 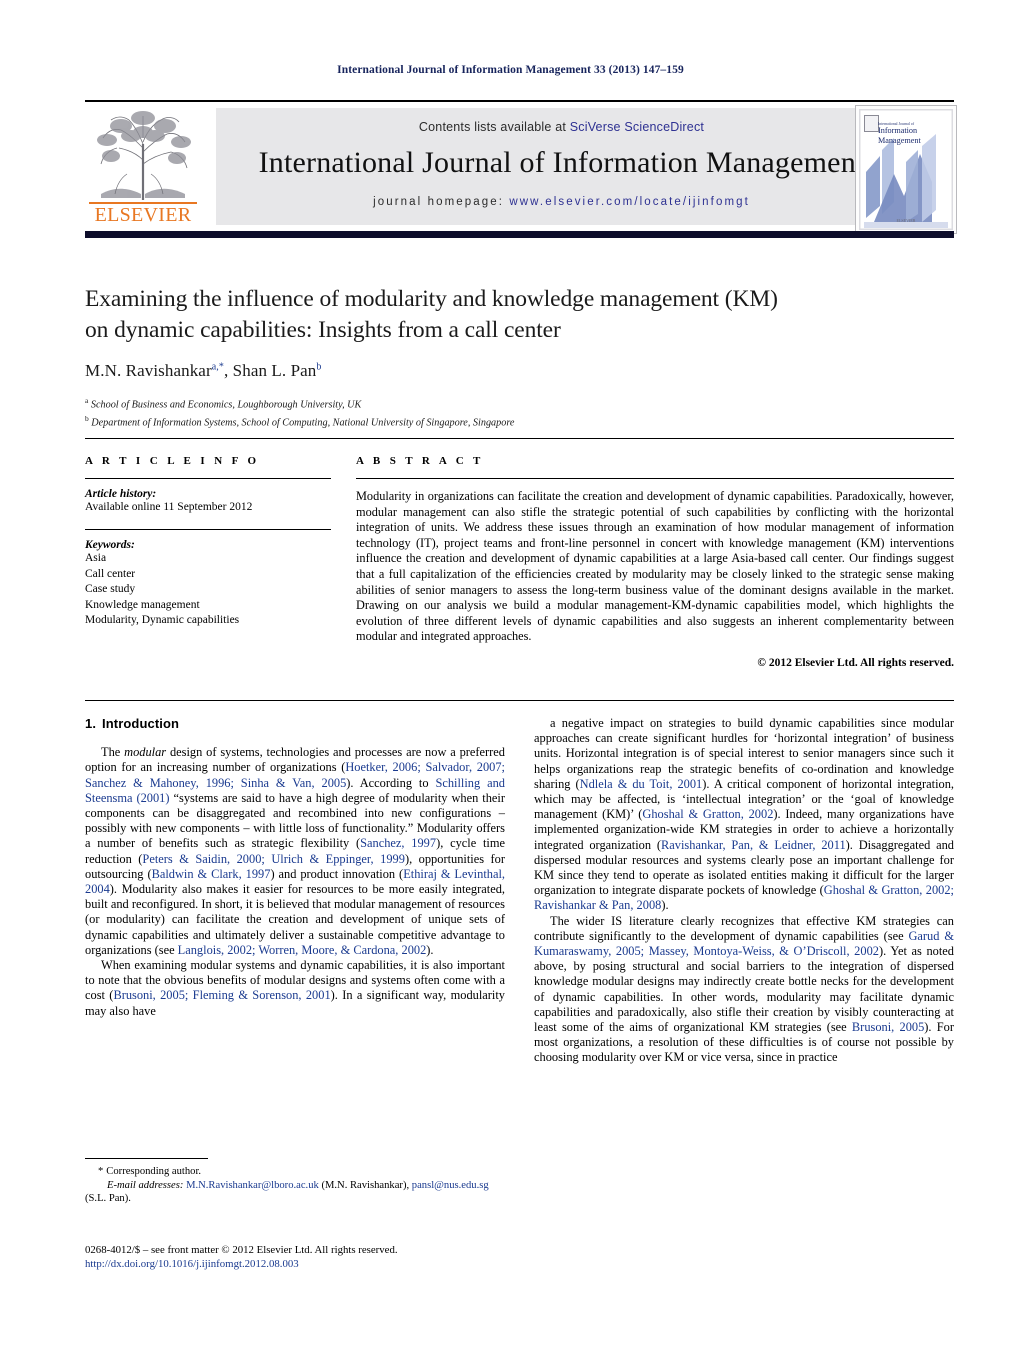 I want to click on body-text: ). According to, so click(x=391, y=782).